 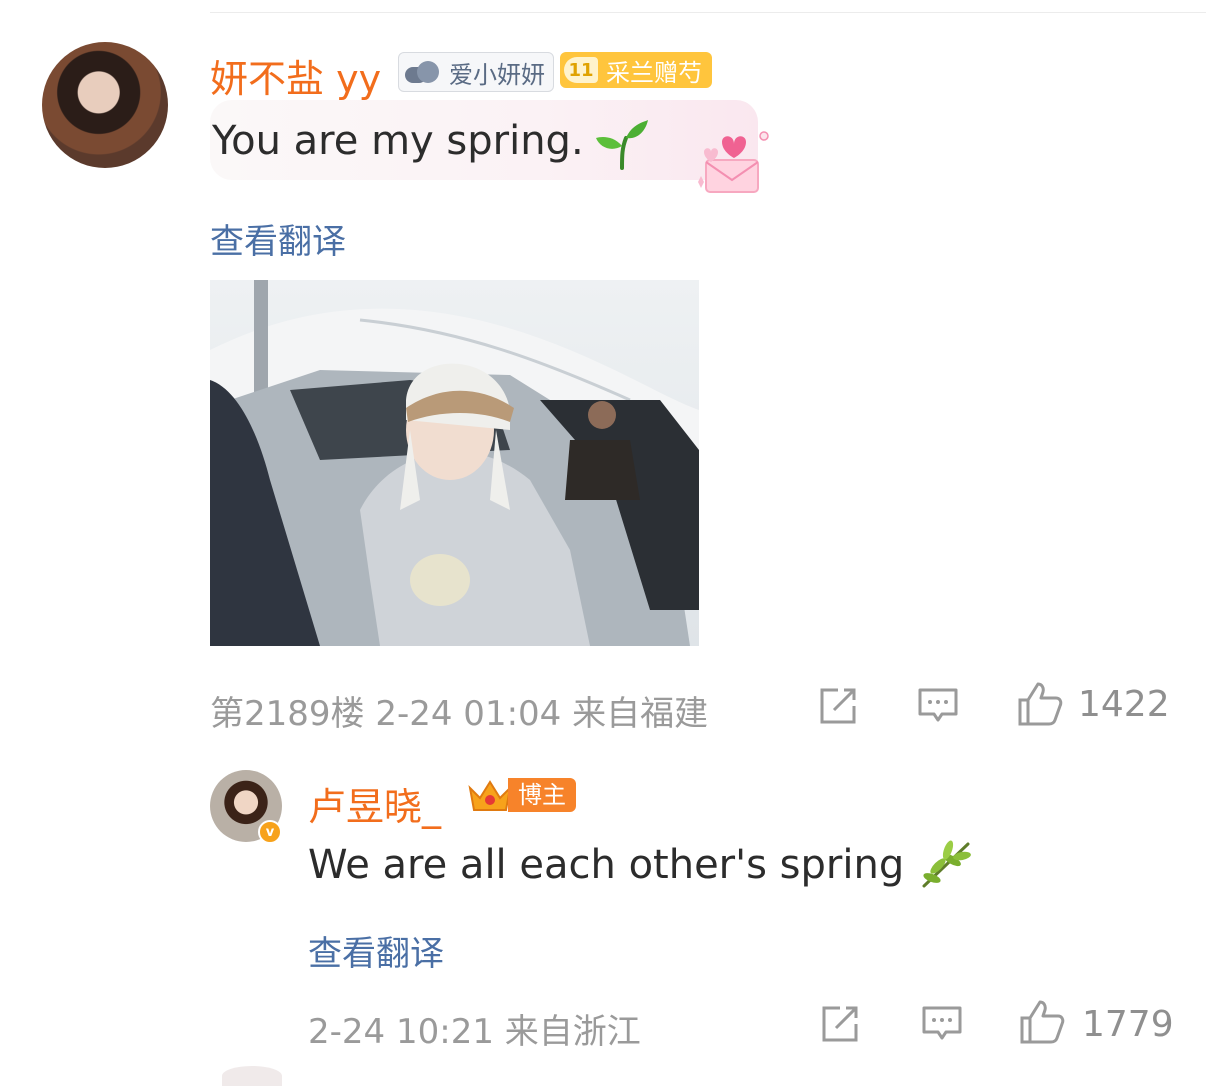 What do you see at coordinates (622, 145) in the screenshot?
I see `sprout-emoji-icon` at bounding box center [622, 145].